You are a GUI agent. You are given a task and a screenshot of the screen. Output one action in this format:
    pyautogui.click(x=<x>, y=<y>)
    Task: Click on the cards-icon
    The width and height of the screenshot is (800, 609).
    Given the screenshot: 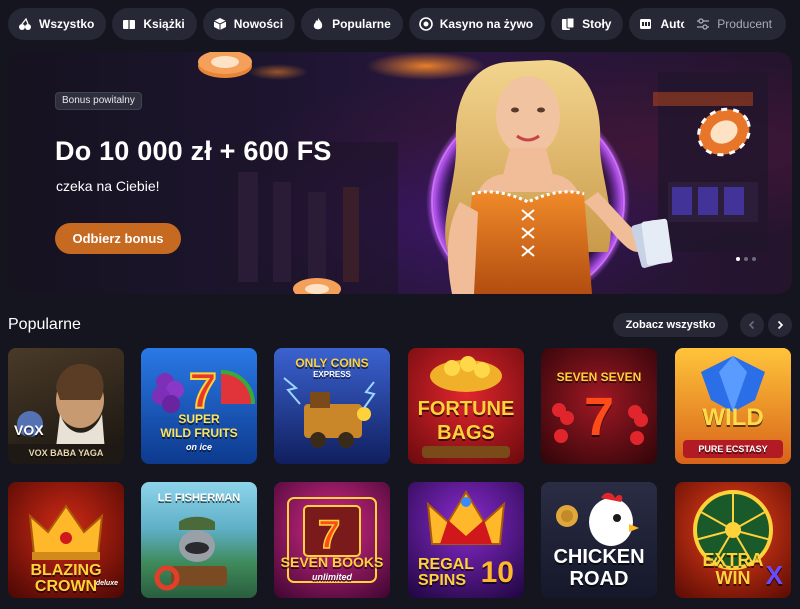 What is the action you would take?
    pyautogui.click(x=568, y=24)
    